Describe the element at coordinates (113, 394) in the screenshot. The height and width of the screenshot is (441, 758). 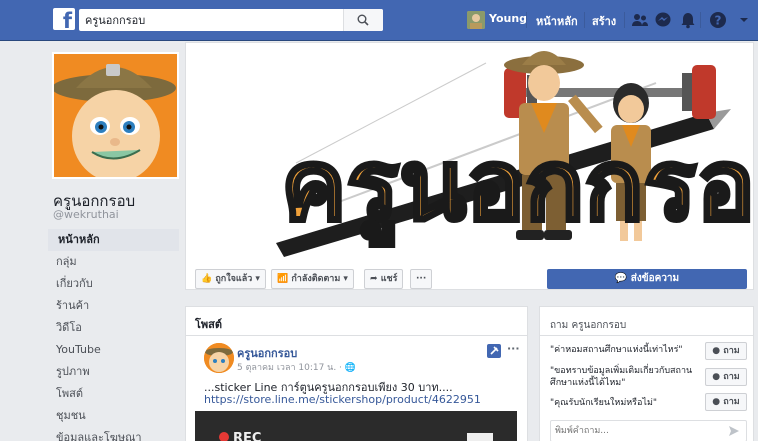
I see `menu-item-posts: โพสต์` at that location.